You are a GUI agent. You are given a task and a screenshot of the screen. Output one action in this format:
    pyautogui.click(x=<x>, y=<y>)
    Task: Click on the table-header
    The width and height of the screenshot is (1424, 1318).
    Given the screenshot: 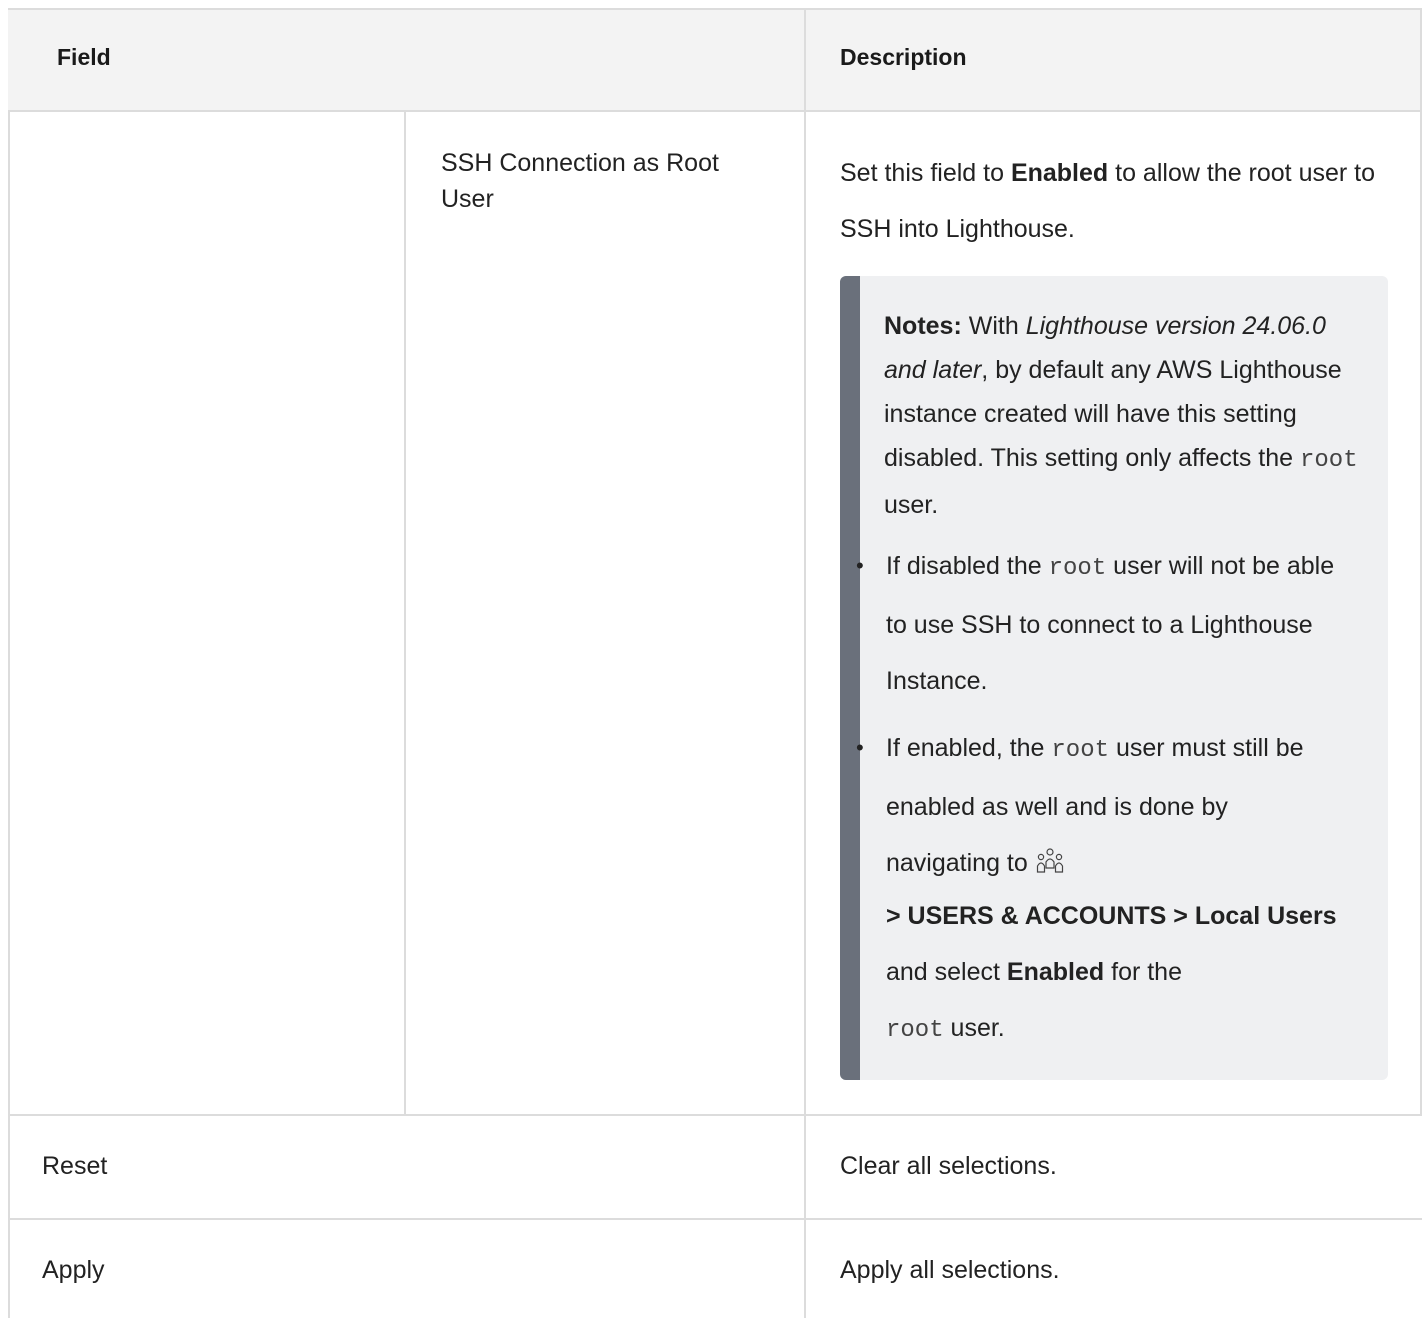 What is the action you would take?
    pyautogui.click(x=715, y=59)
    